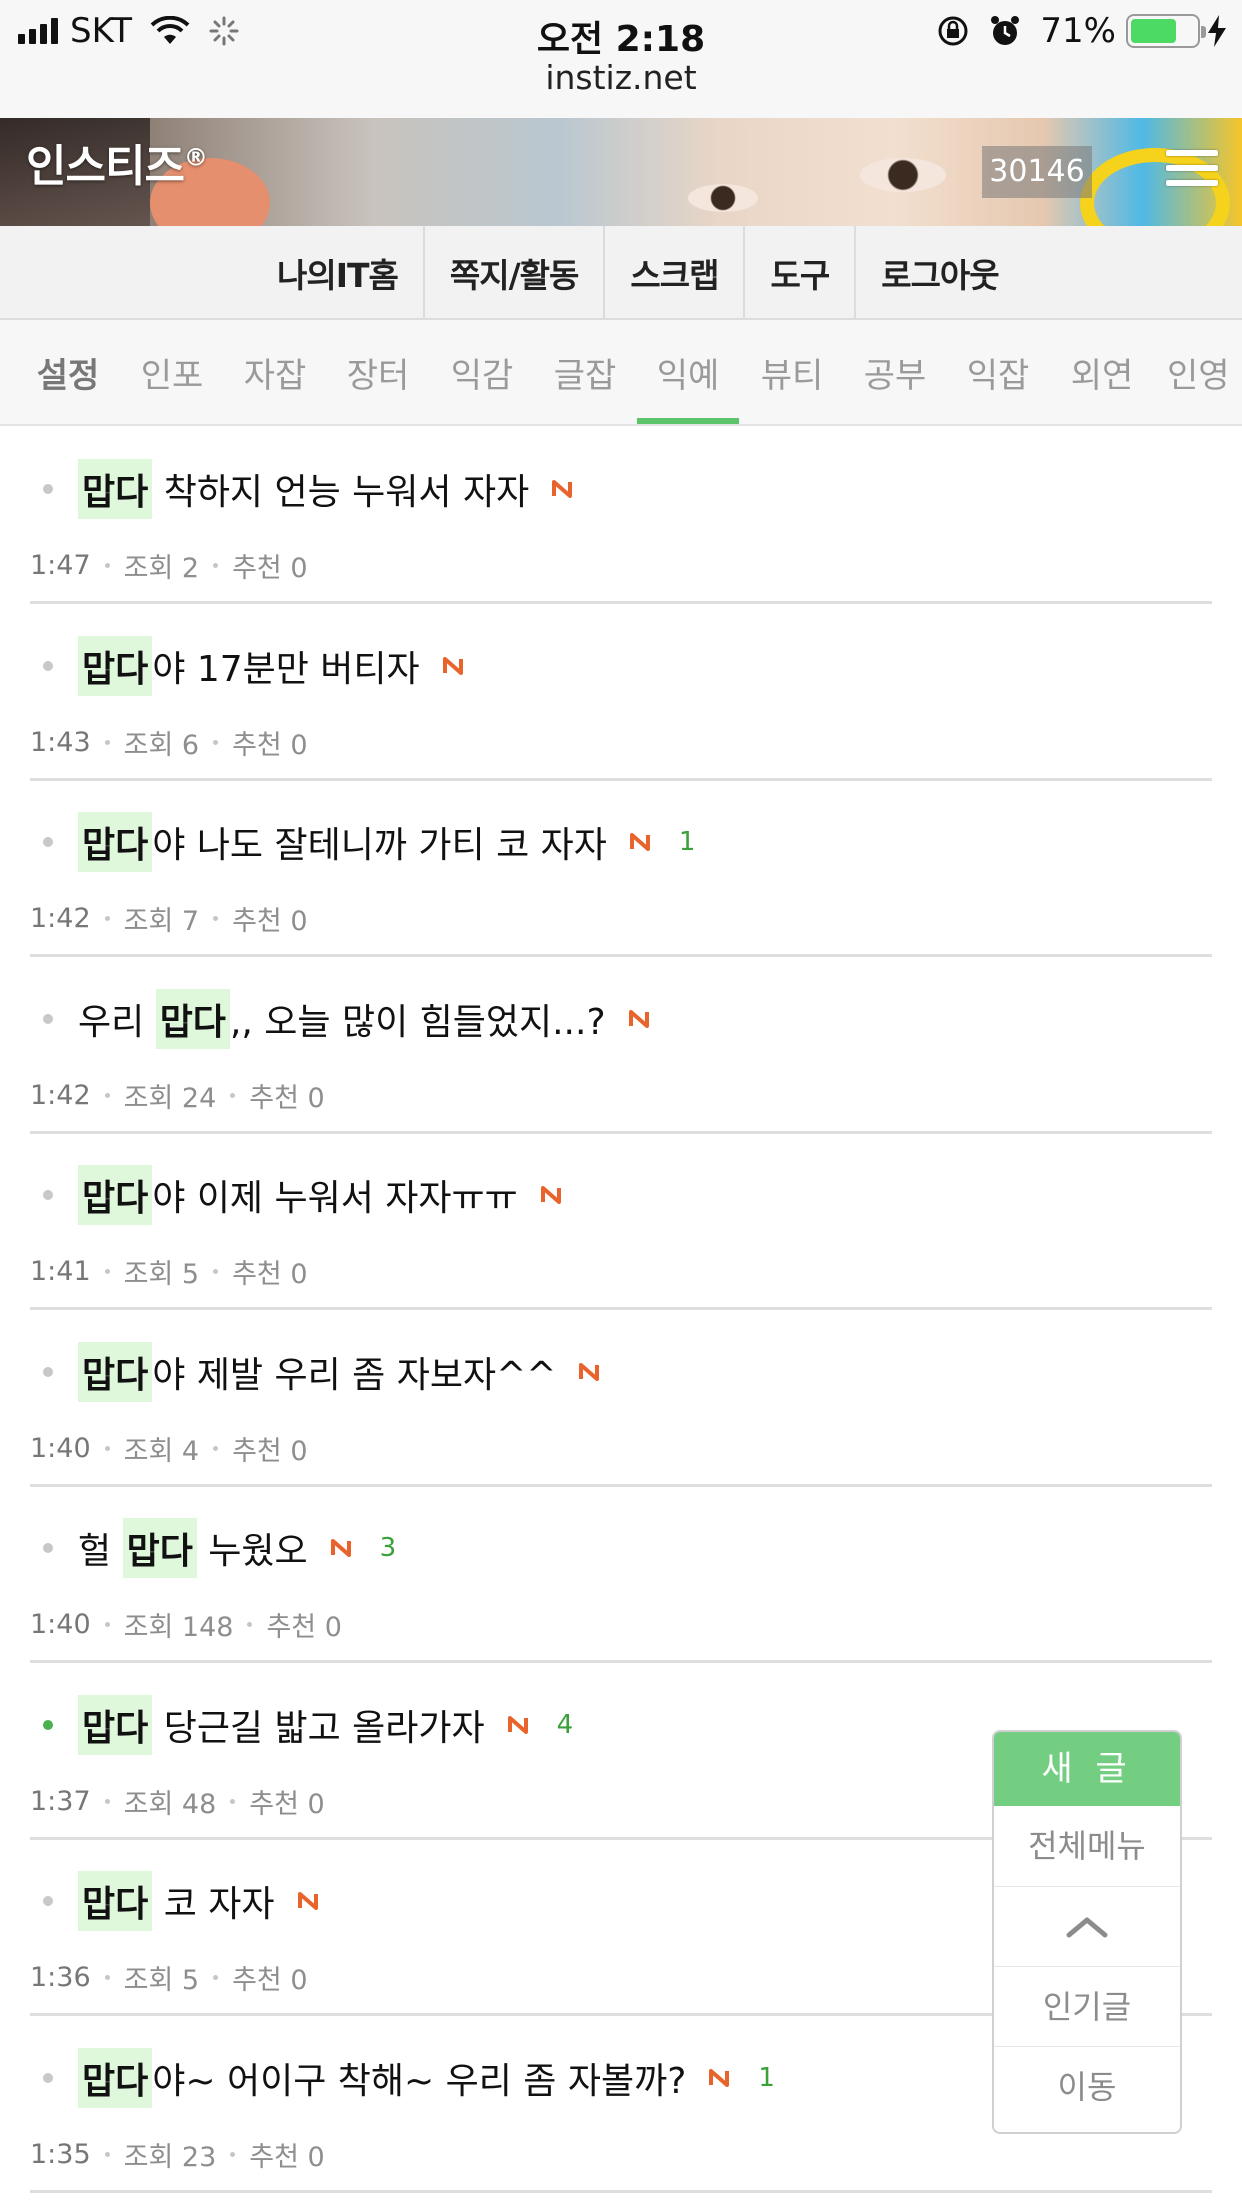 The image size is (1242, 2208). I want to click on header-banner: 인스티즈® 30146, so click(621, 172).